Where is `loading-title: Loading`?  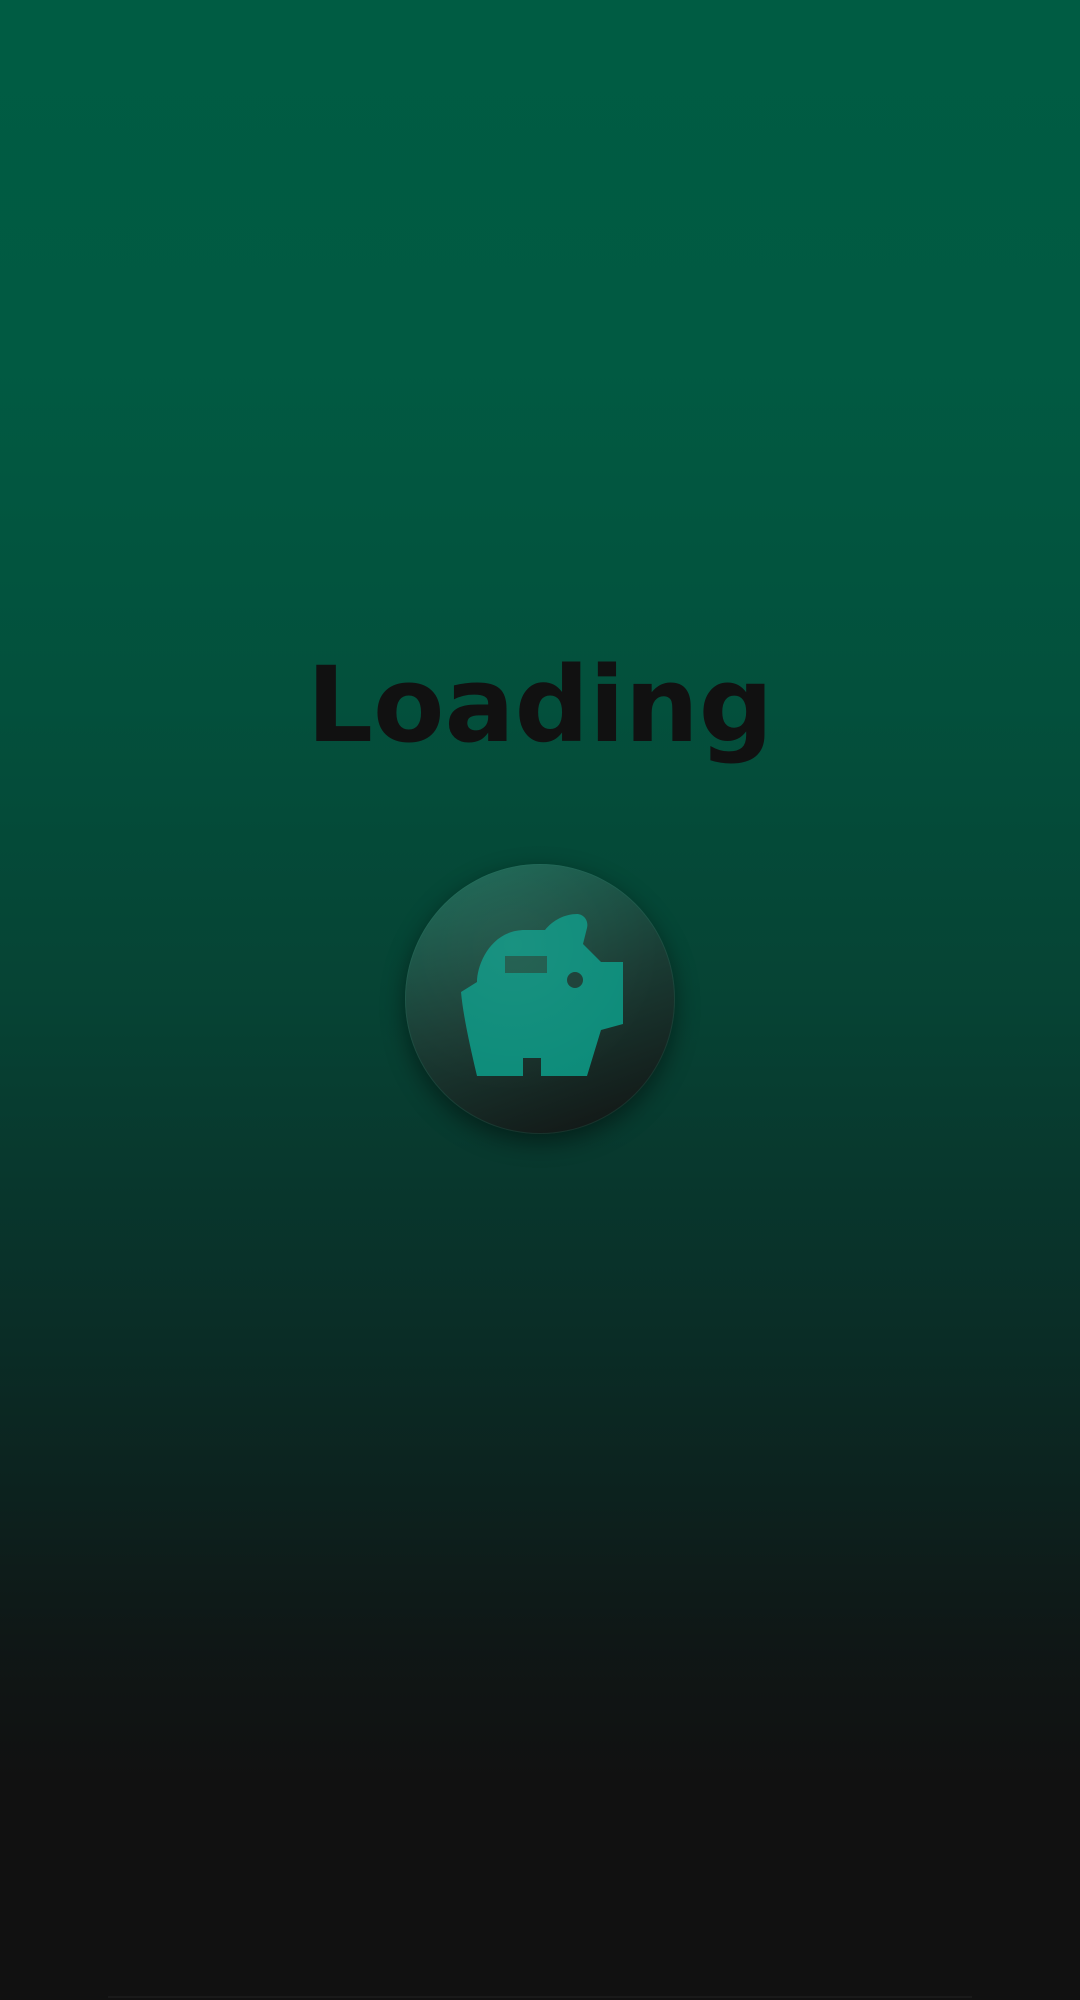 loading-title: Loading is located at coordinates (540, 705).